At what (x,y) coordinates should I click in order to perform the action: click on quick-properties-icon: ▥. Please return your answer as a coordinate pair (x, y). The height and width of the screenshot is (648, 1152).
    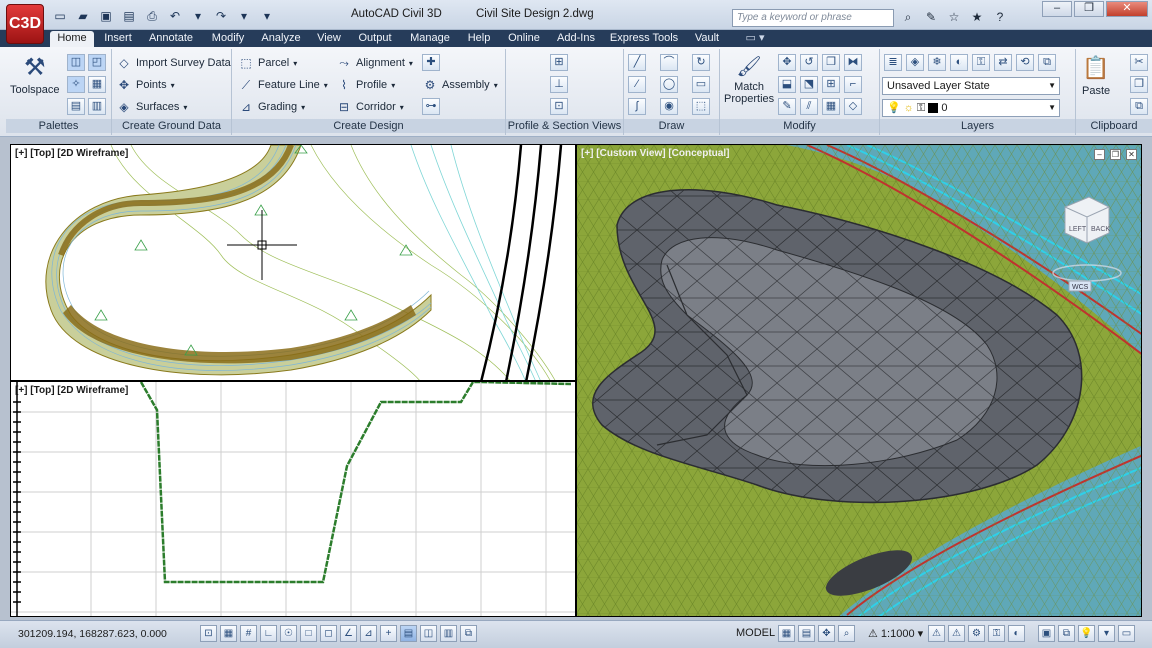
    Looking at the image, I should click on (448, 633).